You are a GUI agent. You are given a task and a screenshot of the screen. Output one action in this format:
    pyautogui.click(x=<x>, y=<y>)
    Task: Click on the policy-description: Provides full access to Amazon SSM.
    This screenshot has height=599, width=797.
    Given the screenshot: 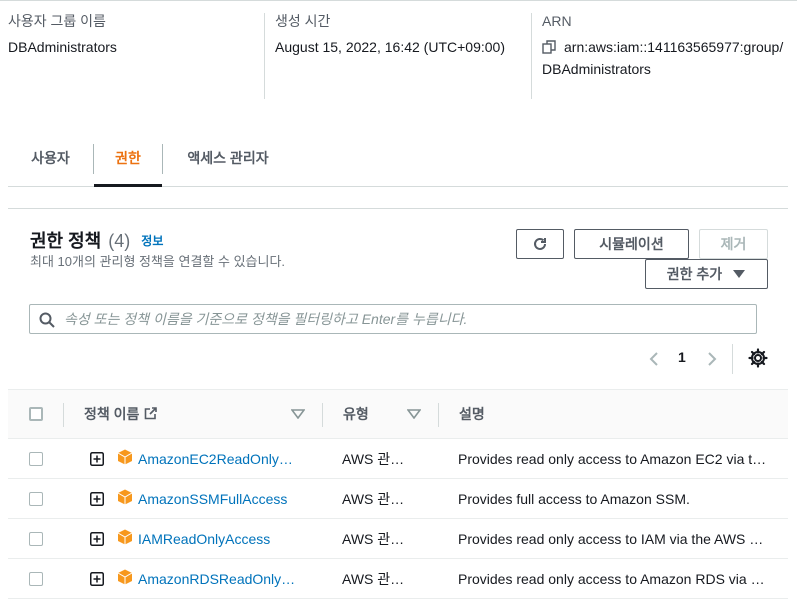 What is the action you would take?
    pyautogui.click(x=574, y=499)
    